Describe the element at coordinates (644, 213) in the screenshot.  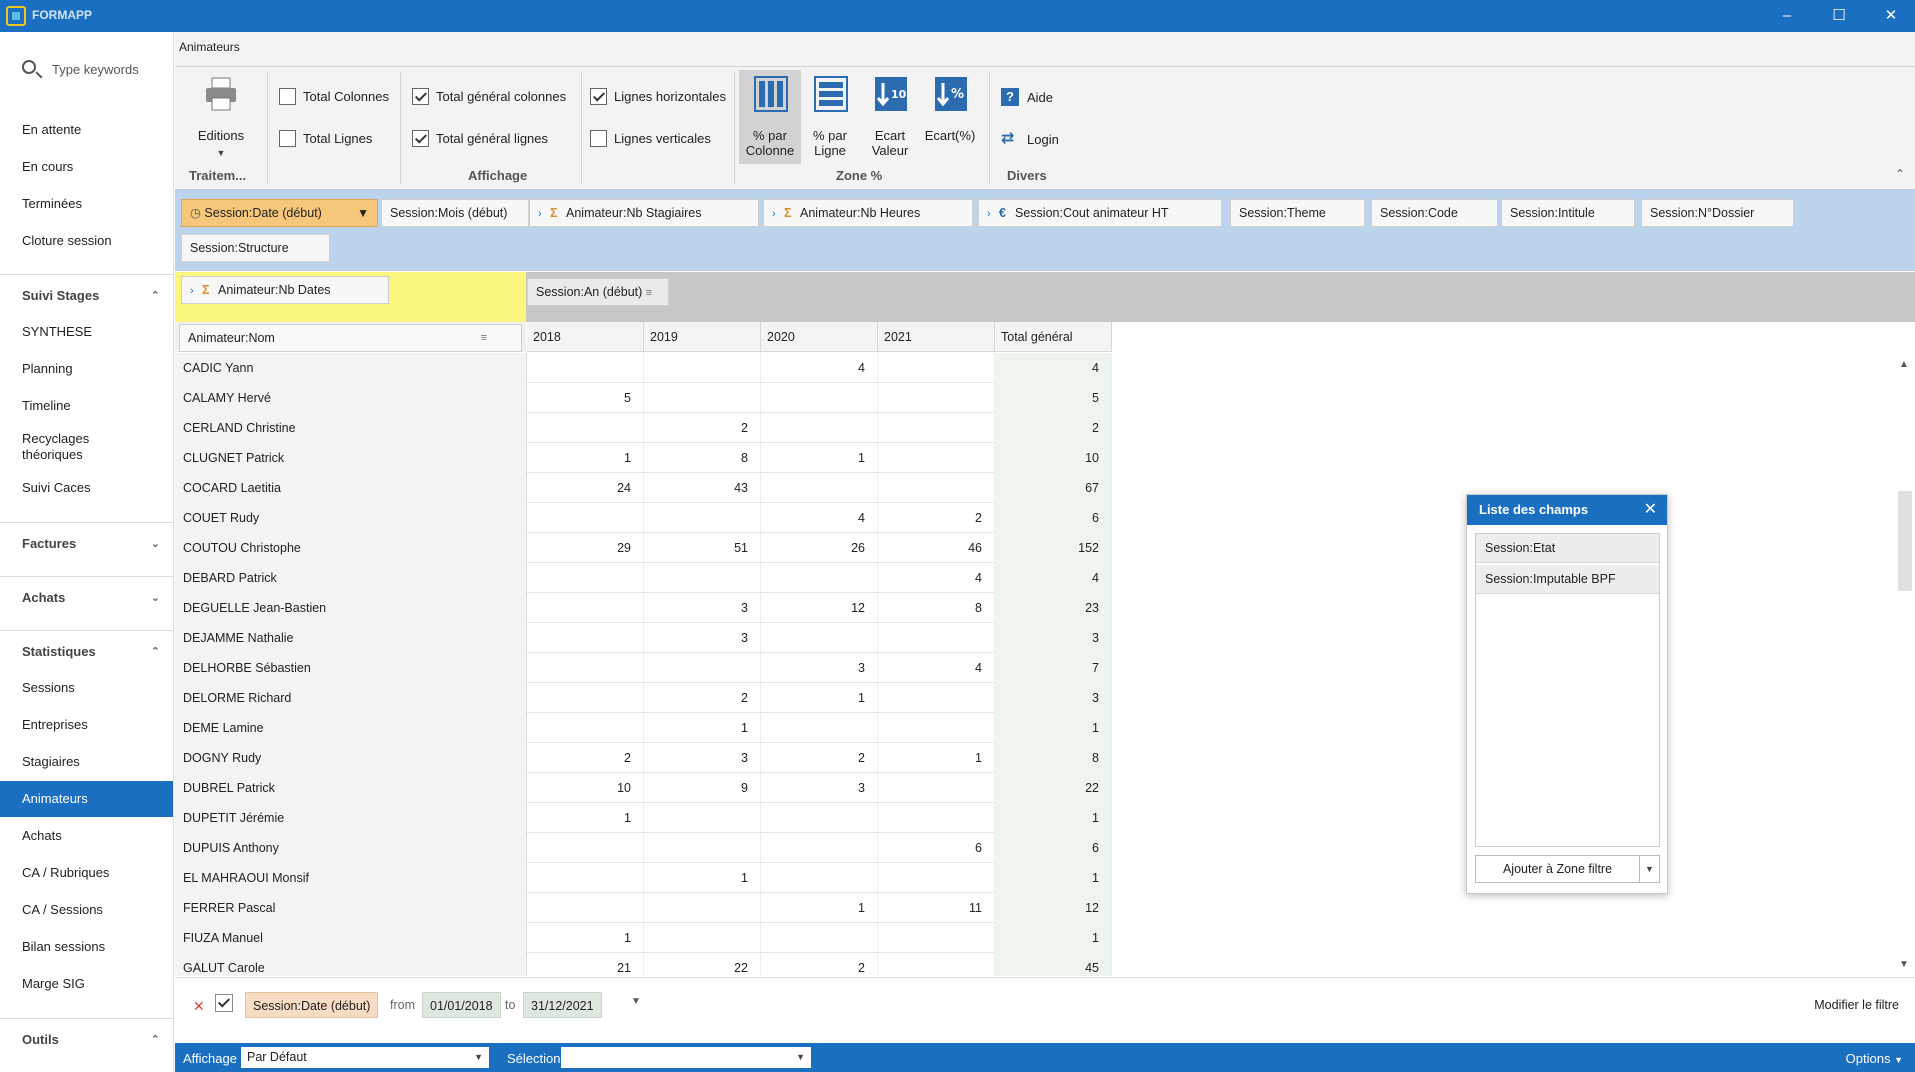
I see `filter-field-nb-stagiaires: › Σ Animateur:Nb Stagiaires` at that location.